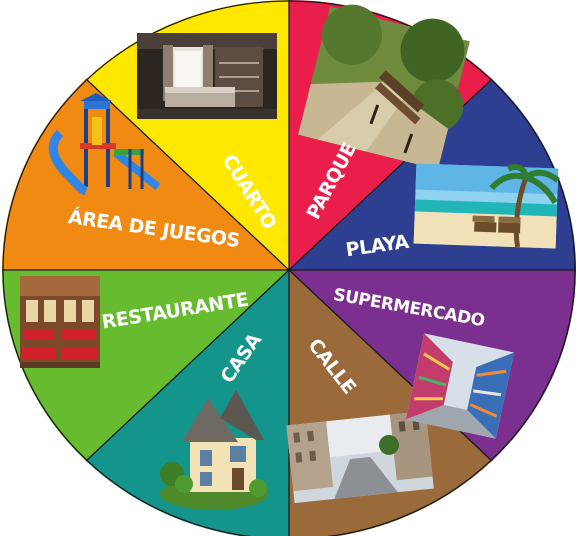 The image size is (576, 536). What do you see at coordinates (460, 386) in the screenshot?
I see `supermarket-aisle-photo` at bounding box center [460, 386].